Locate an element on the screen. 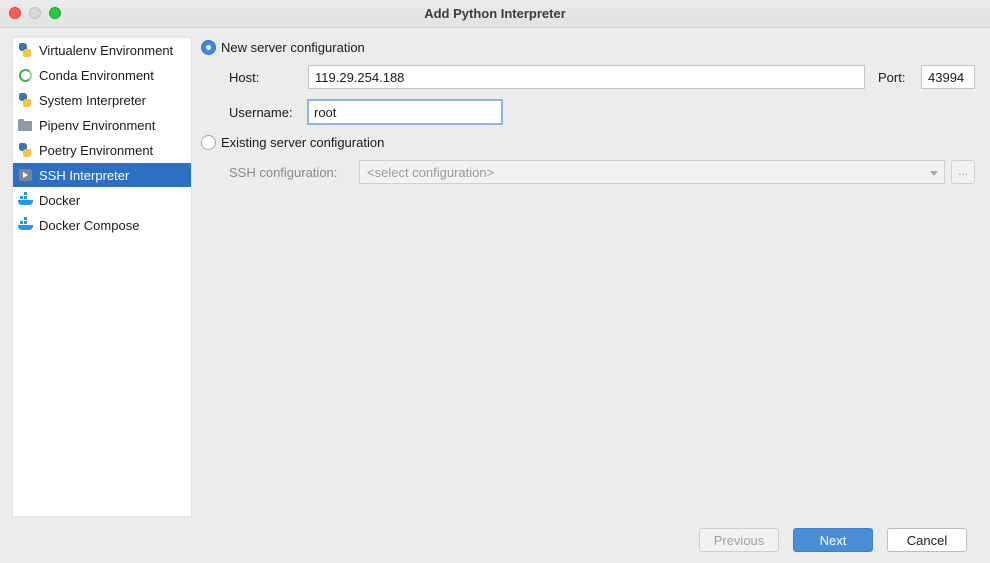 This screenshot has width=990, height=563. title-bar: Add Python Interpreter is located at coordinates (495, 14).